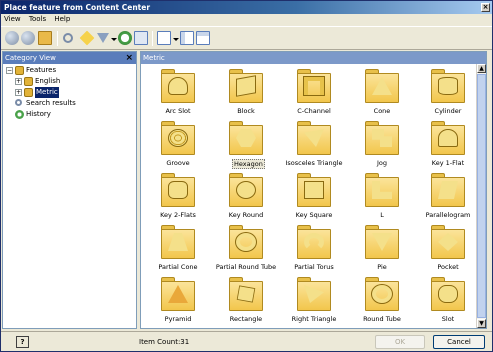 This screenshot has height=352, width=493. What do you see at coordinates (382, 197) in the screenshot?
I see `feature-item: L` at bounding box center [382, 197].